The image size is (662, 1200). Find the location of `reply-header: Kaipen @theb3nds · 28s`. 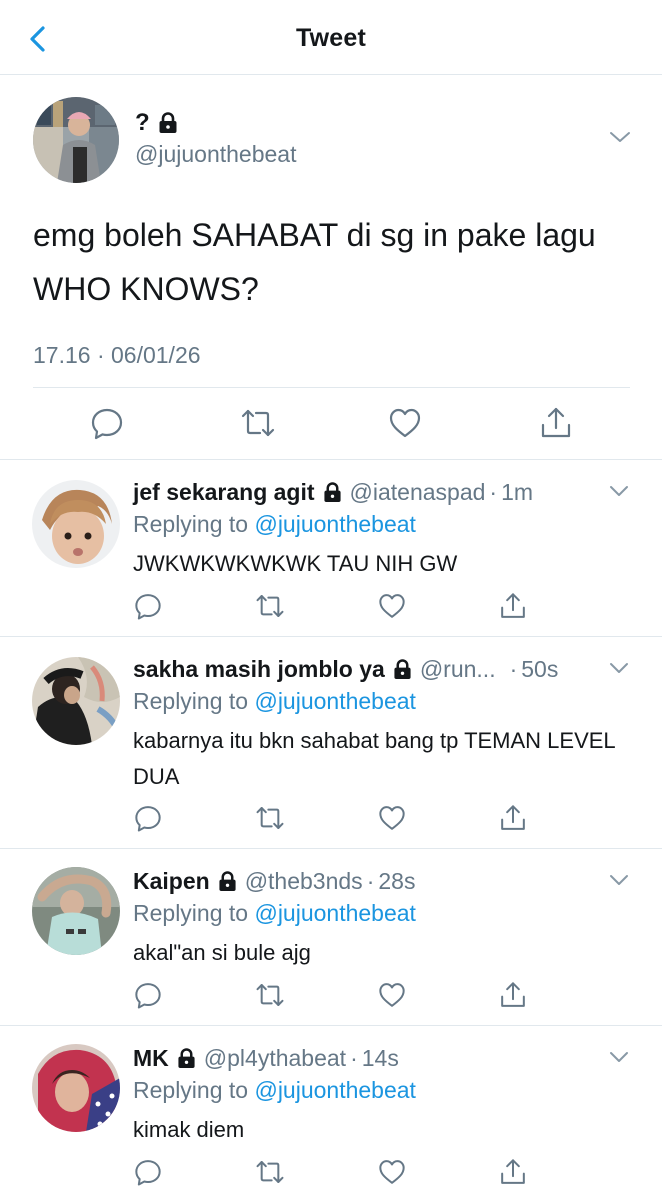

reply-header: Kaipen @theb3nds · 28s is located at coordinates (274, 881).